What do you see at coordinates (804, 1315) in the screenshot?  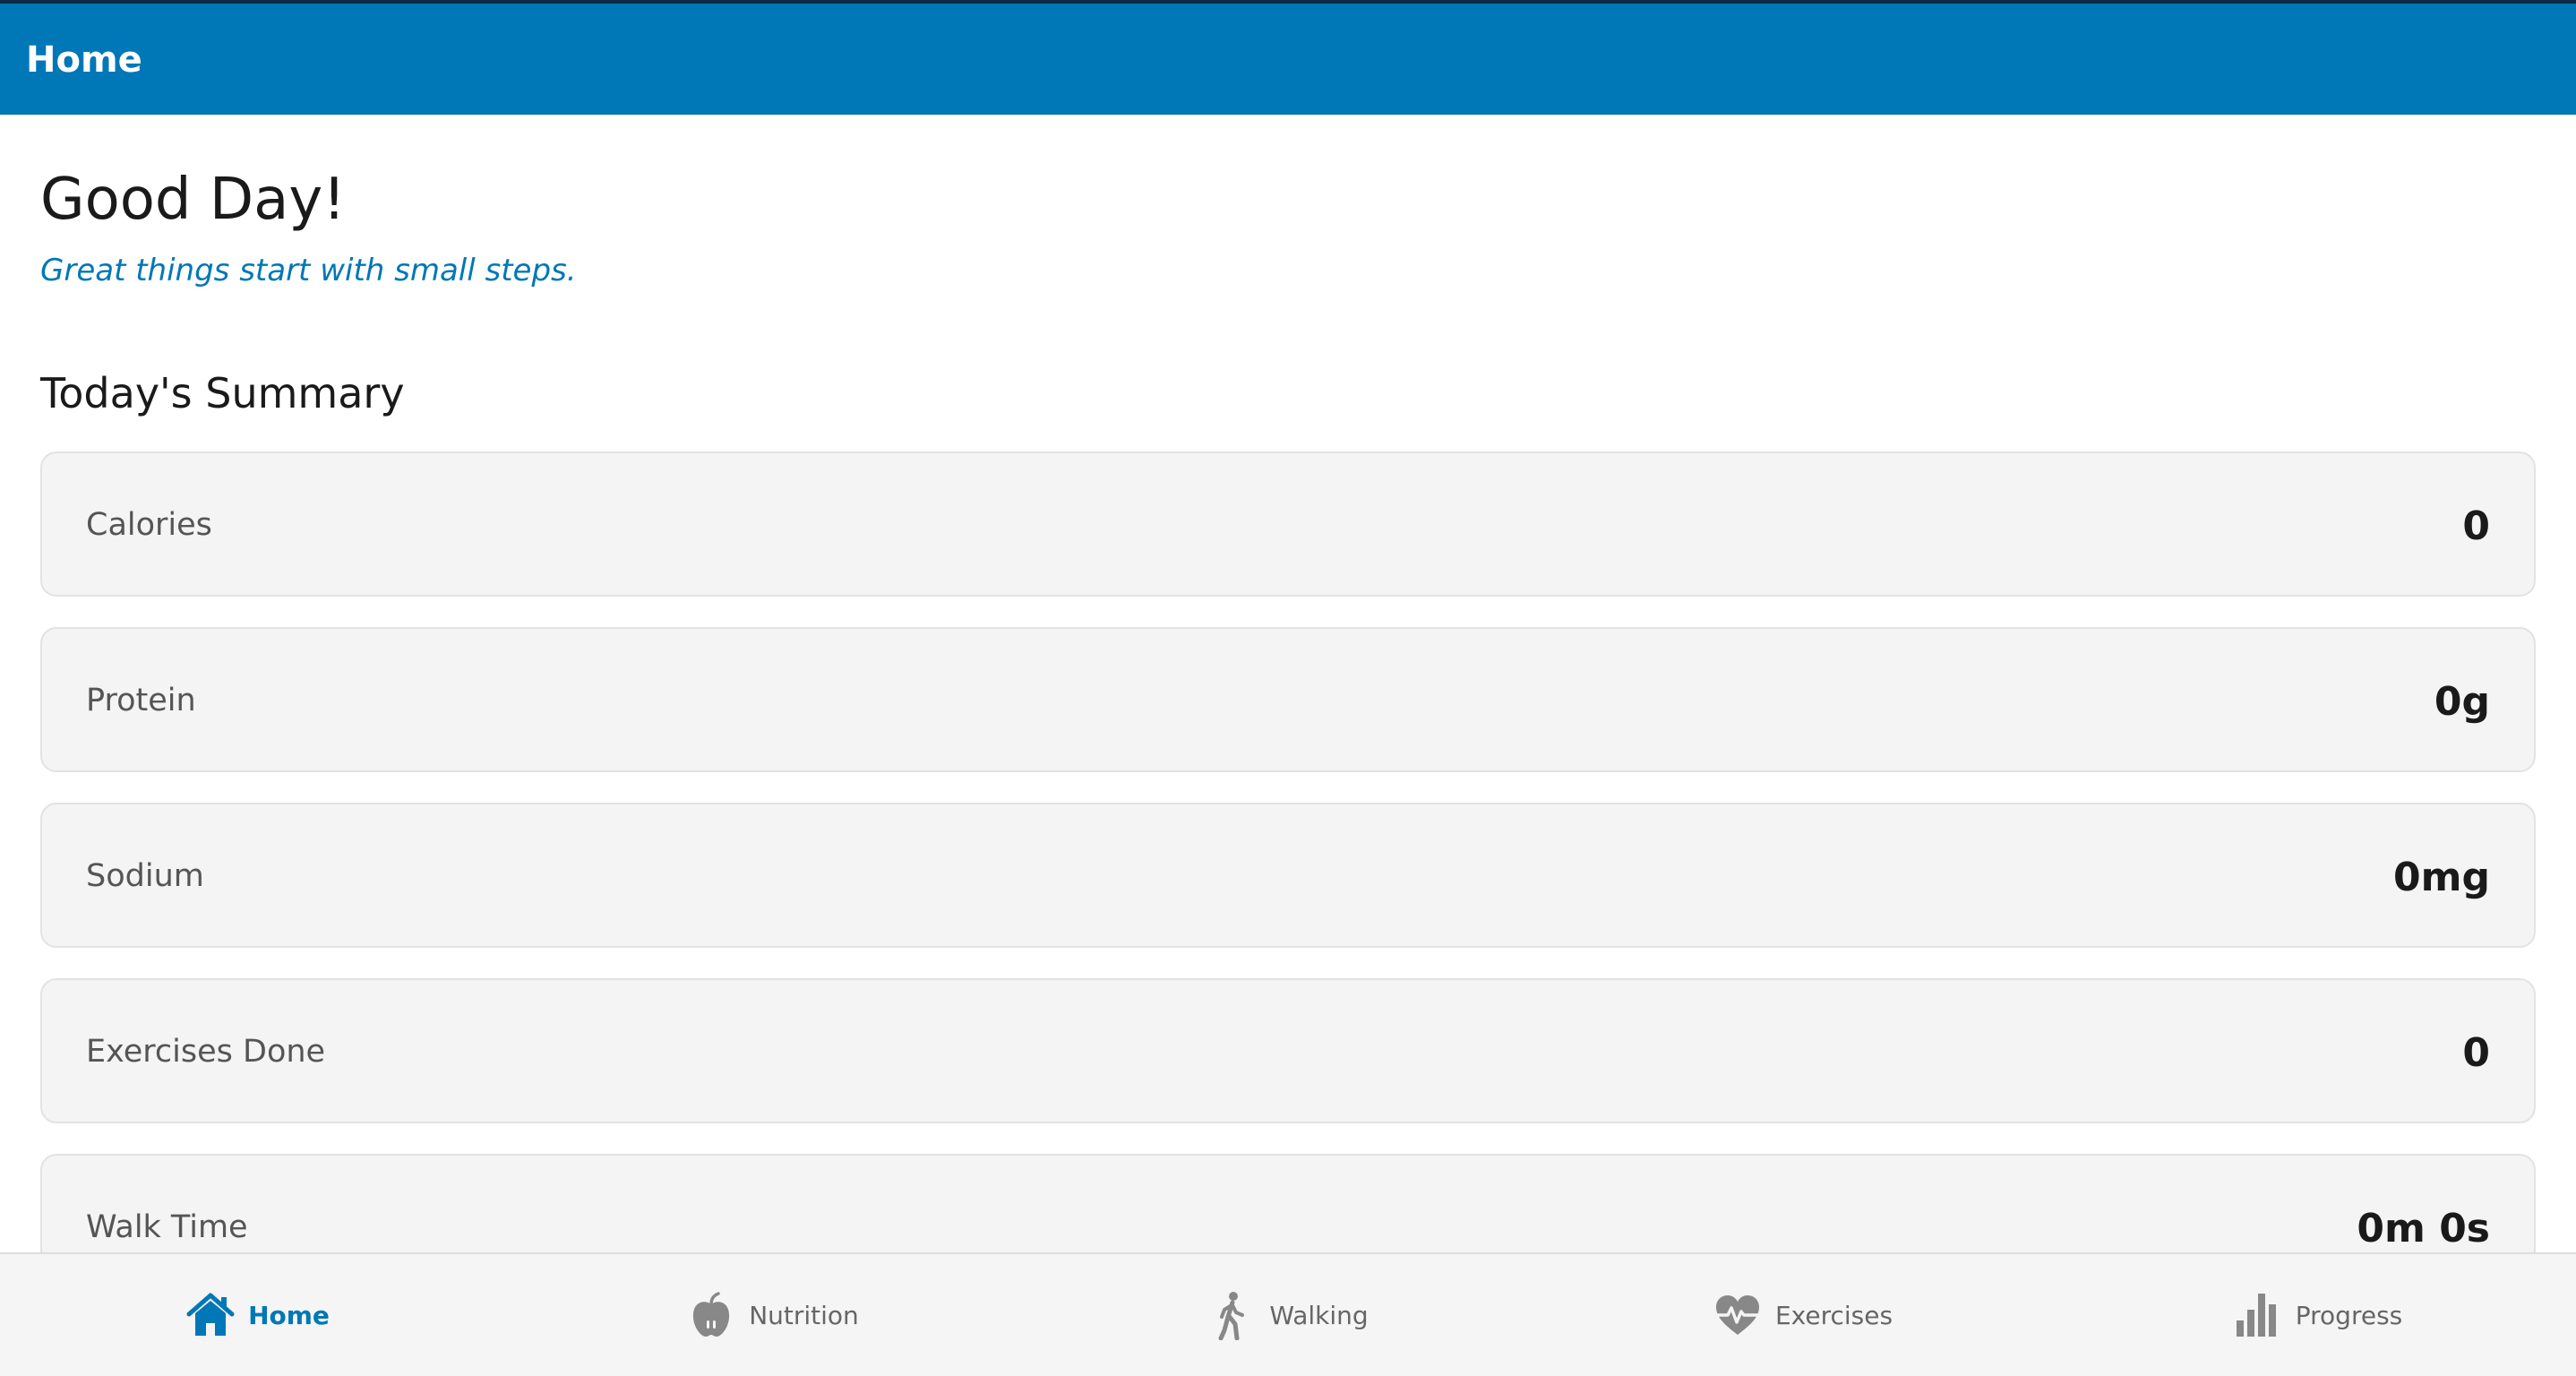 I see `tab-nutrition-label: Nutrition` at bounding box center [804, 1315].